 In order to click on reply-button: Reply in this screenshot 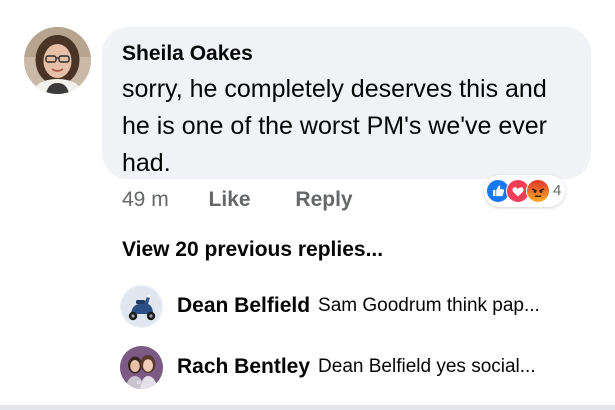, I will do `click(323, 199)`.